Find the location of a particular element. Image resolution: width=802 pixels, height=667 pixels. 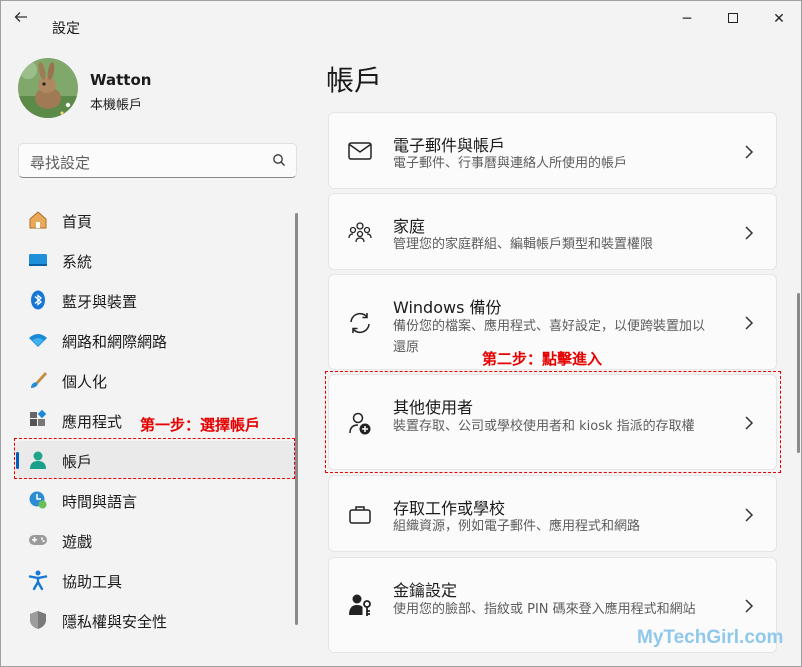

annotation-step1: 第一步：選擇帳戶 is located at coordinates (200, 425).